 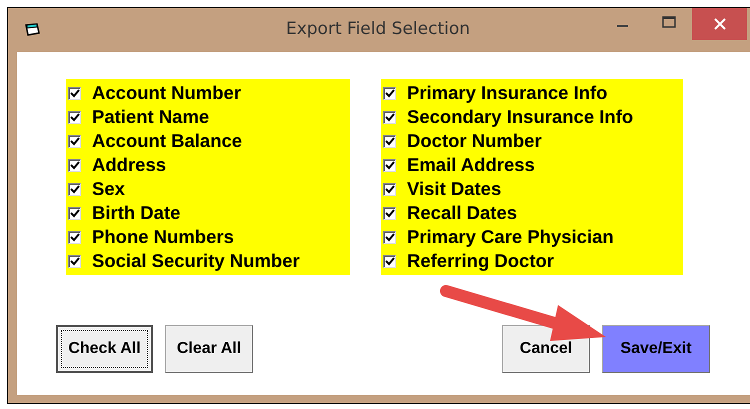 What do you see at coordinates (471, 165) in the screenshot?
I see `field-label: Email Address` at bounding box center [471, 165].